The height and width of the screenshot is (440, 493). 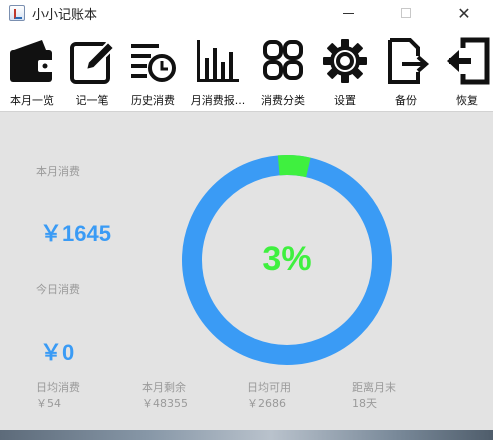 I want to click on close-icon: ✕, so click(x=464, y=13).